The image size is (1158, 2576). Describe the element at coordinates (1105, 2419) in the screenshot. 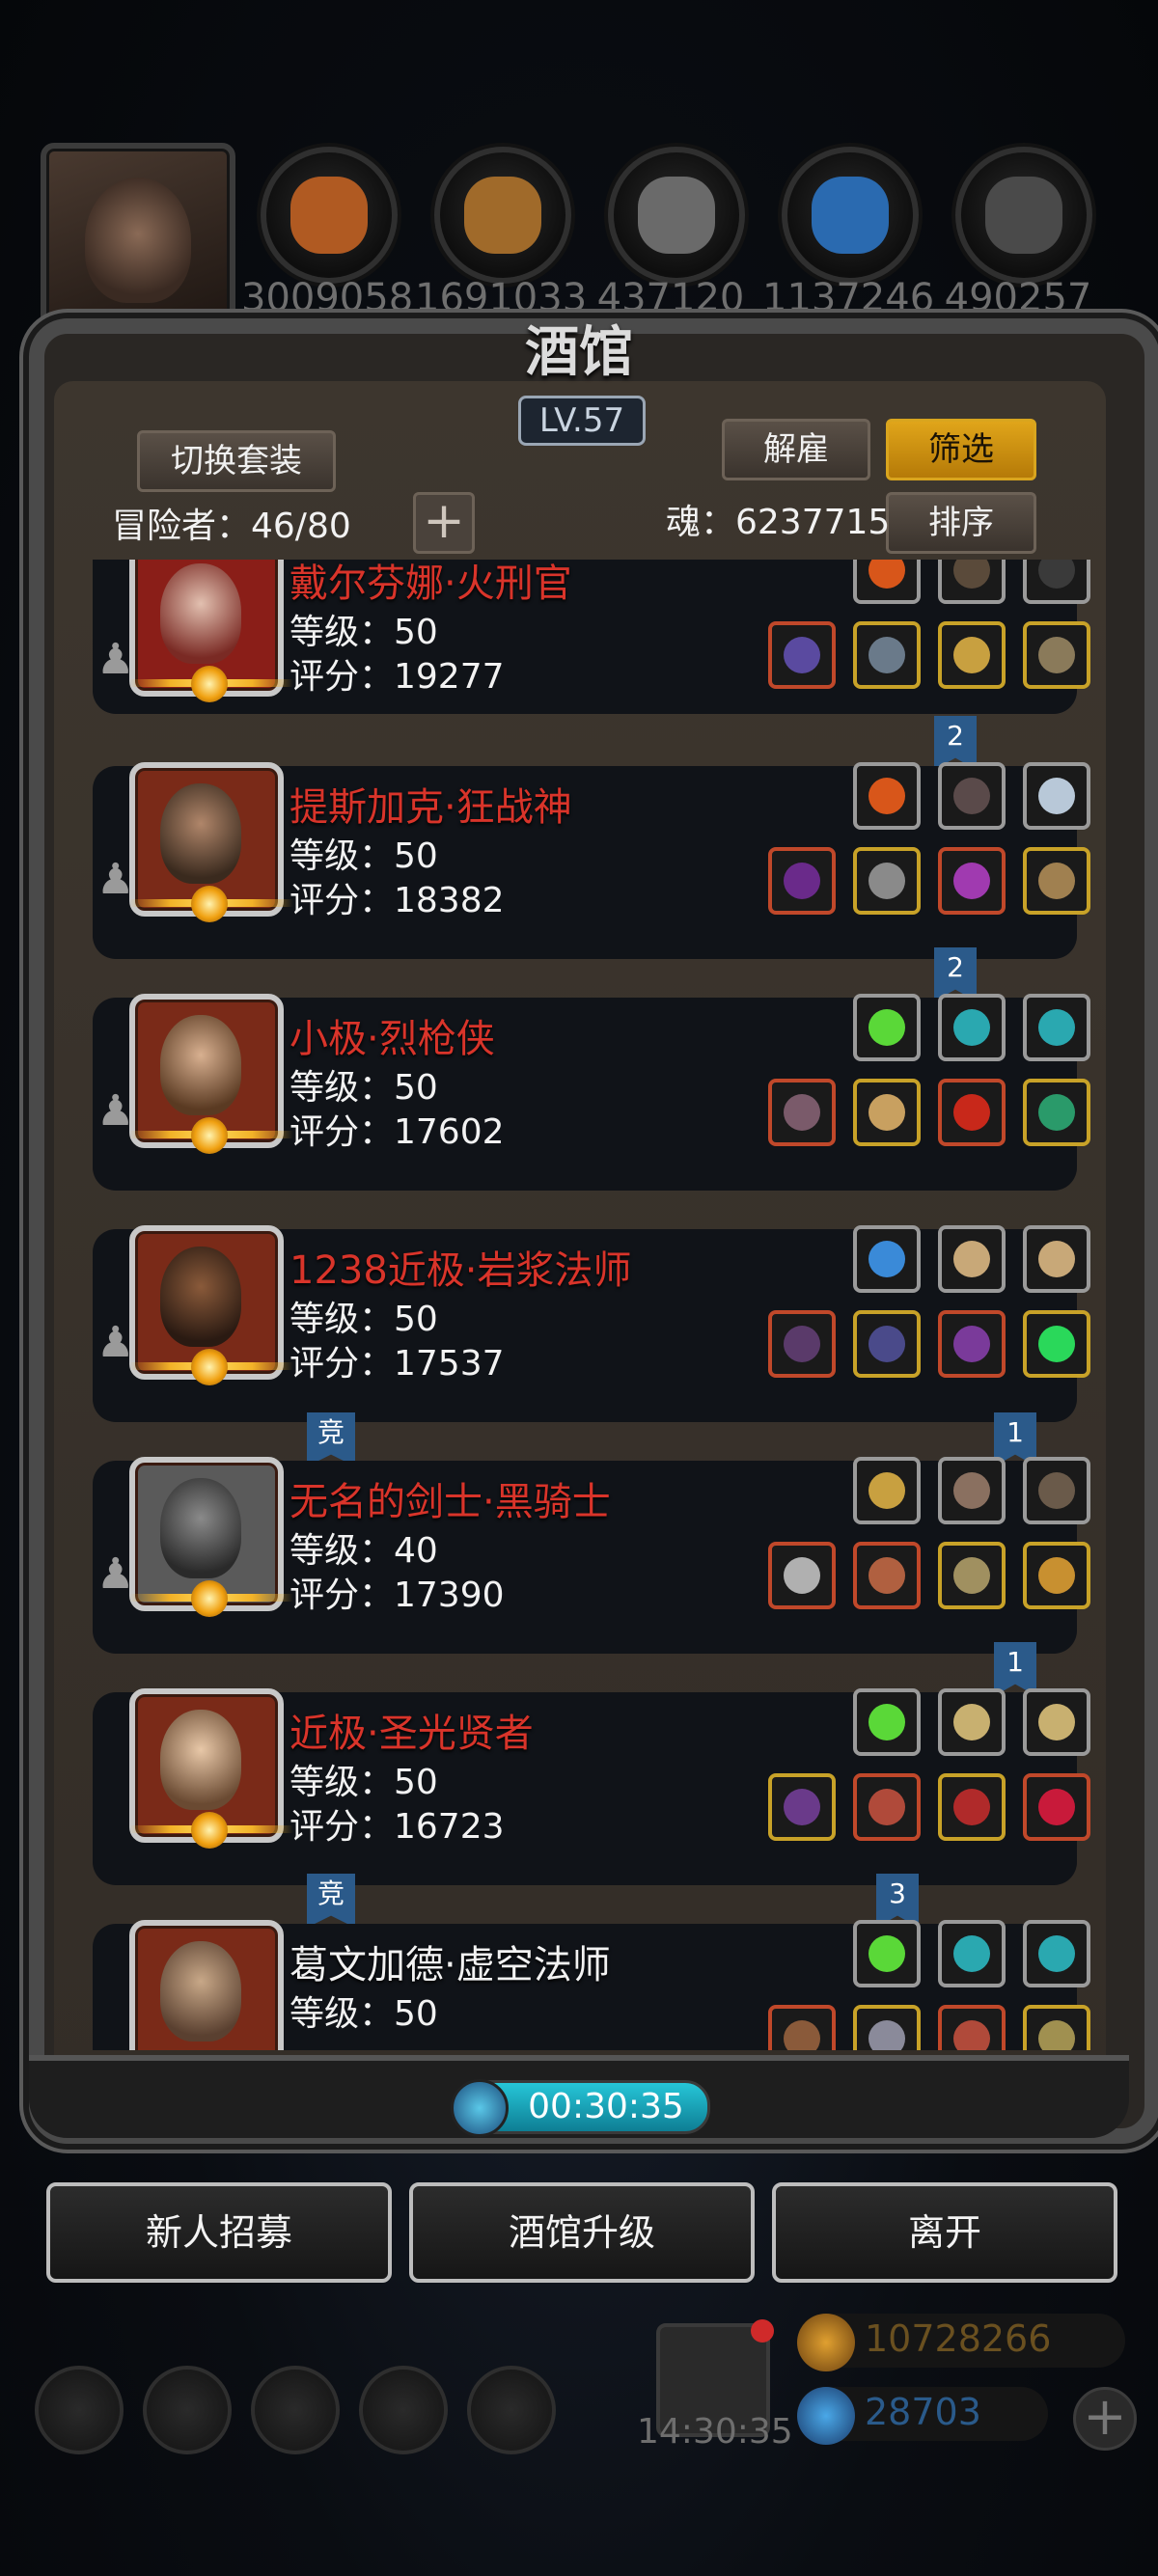

I see `add-currency-button: +` at that location.